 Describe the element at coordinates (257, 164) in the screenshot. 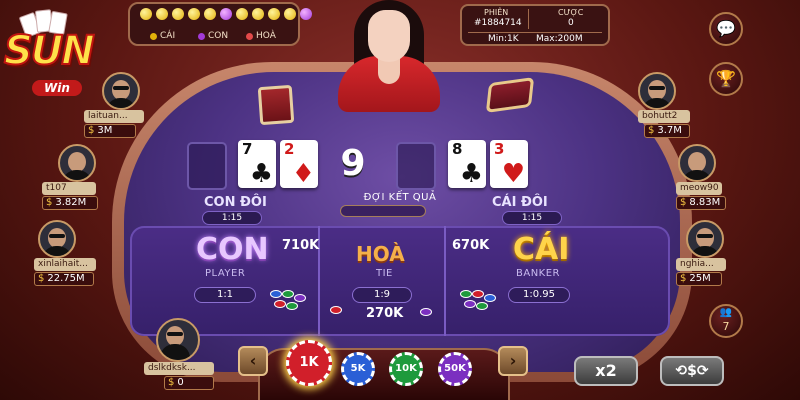

I see `player-card: 7 ♣` at that location.